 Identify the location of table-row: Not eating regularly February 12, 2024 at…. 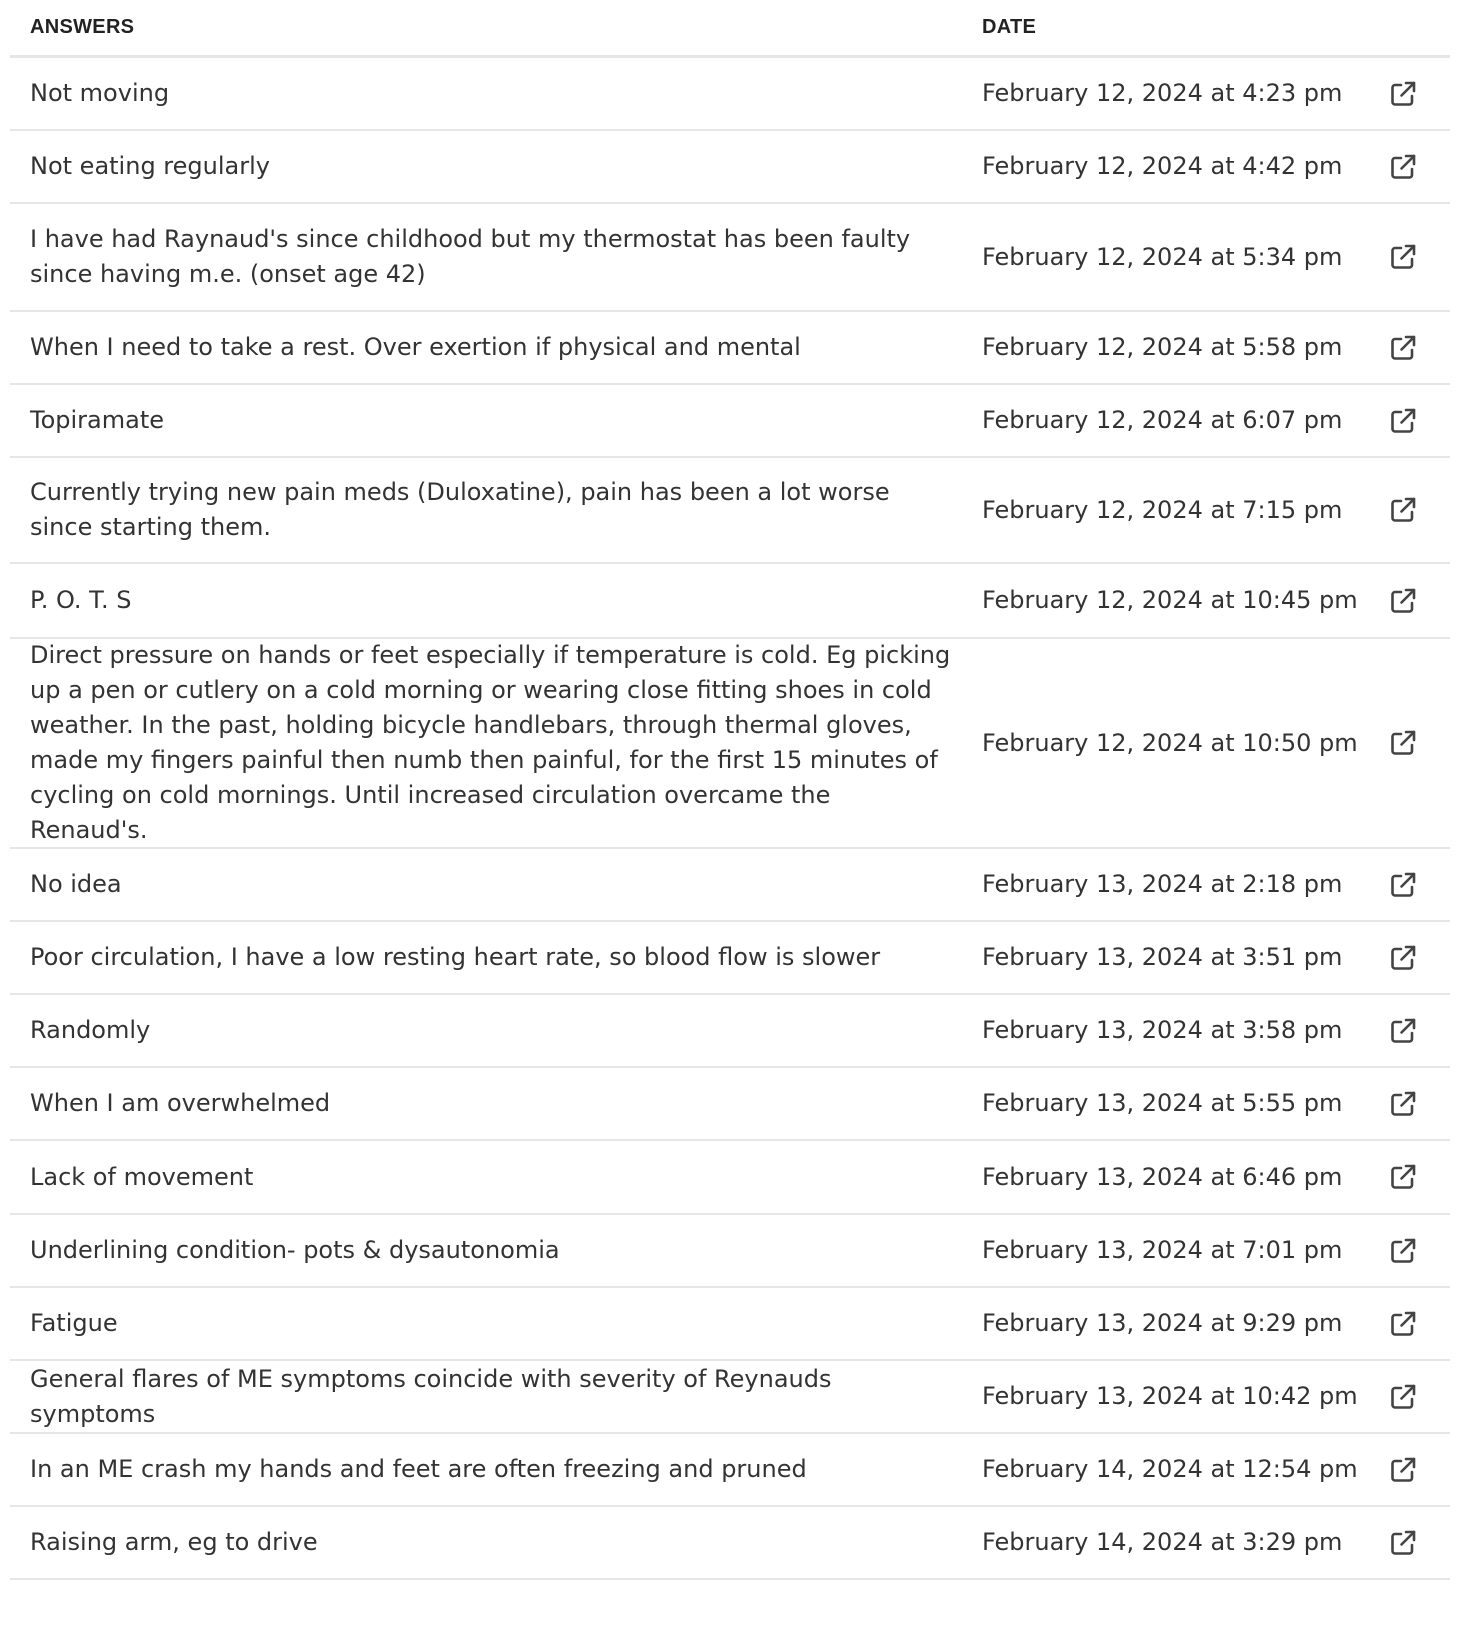
(730, 167).